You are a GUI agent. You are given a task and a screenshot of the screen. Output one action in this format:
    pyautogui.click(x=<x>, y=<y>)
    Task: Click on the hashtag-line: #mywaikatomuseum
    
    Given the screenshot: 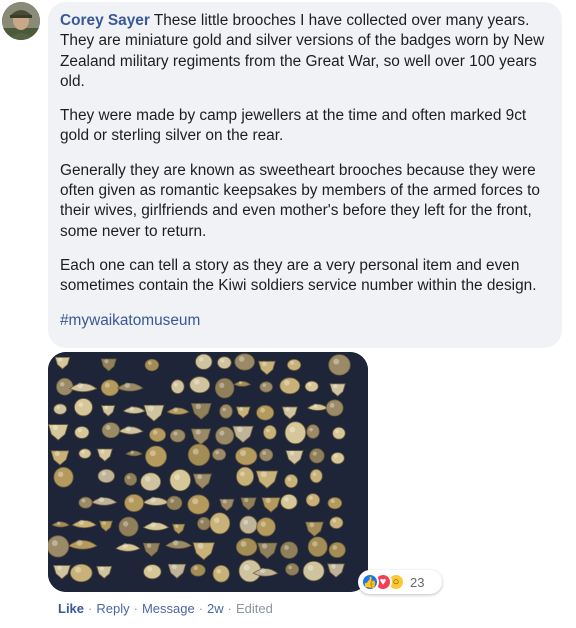 What is the action you would take?
    pyautogui.click(x=305, y=321)
    